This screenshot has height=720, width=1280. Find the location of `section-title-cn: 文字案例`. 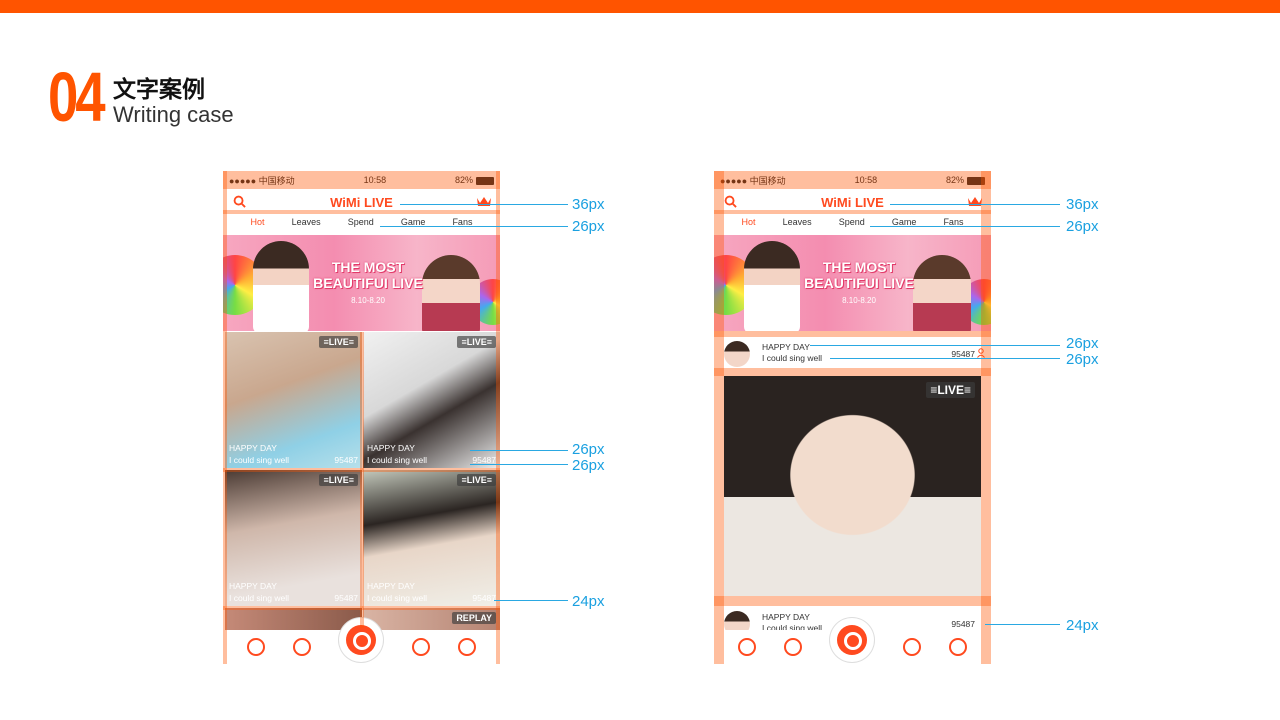

section-title-cn: 文字案例 is located at coordinates (159, 90).